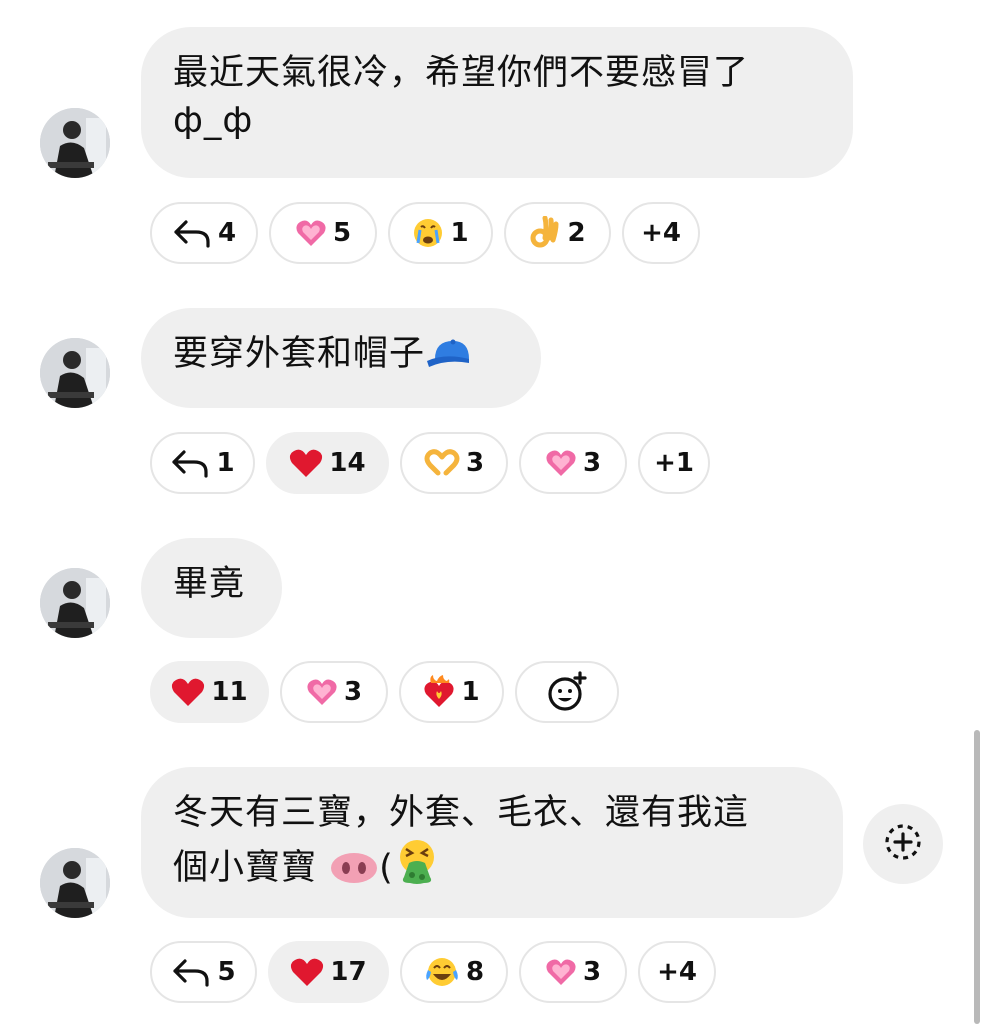  I want to click on reaction-bar: 4 5 1 2 +4, so click(425, 233).